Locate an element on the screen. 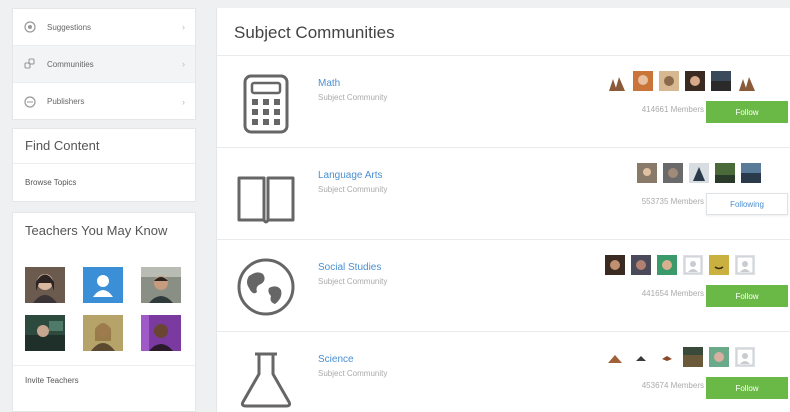 The height and width of the screenshot is (412, 790). community-name: Social Studies is located at coordinates (349, 267).